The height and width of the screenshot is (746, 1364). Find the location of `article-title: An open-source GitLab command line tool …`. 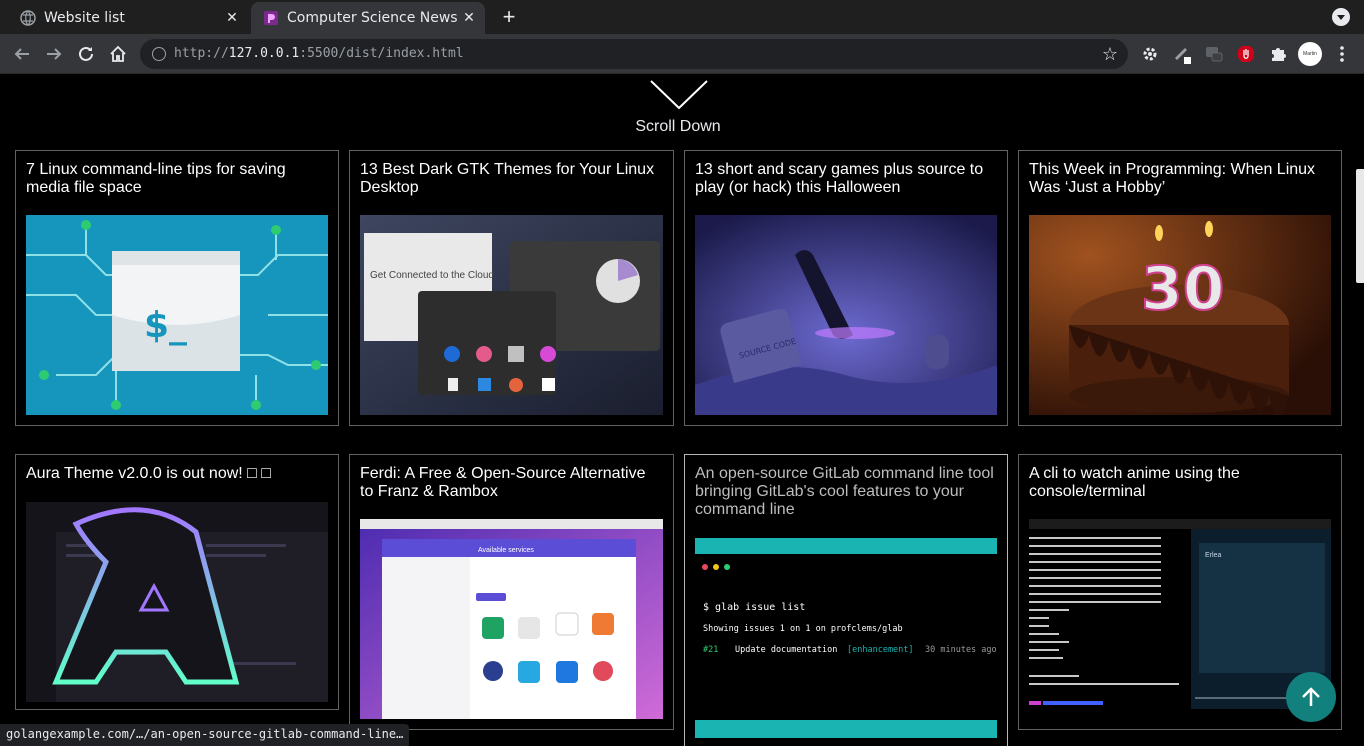

article-title: An open-source GitLab command line tool … is located at coordinates (846, 492).